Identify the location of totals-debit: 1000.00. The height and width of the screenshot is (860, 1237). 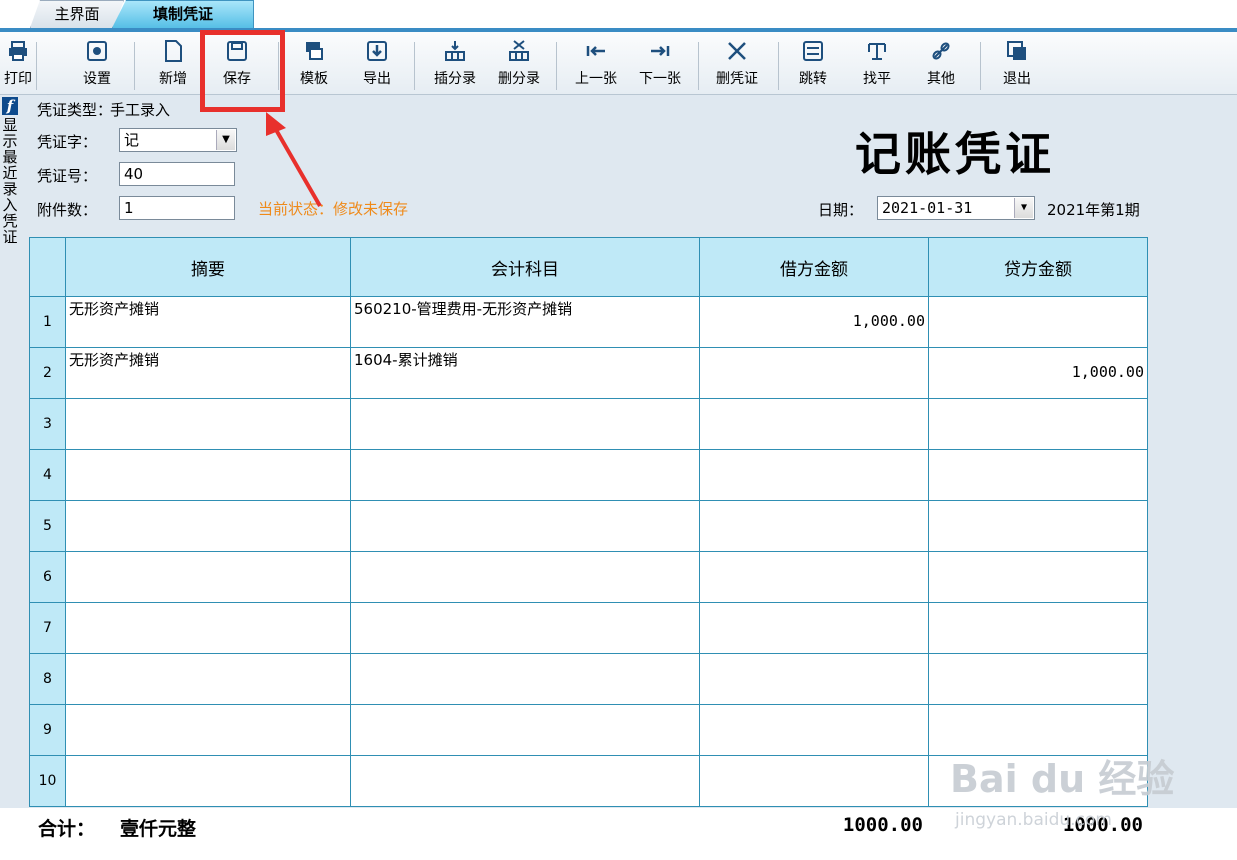
(882, 825).